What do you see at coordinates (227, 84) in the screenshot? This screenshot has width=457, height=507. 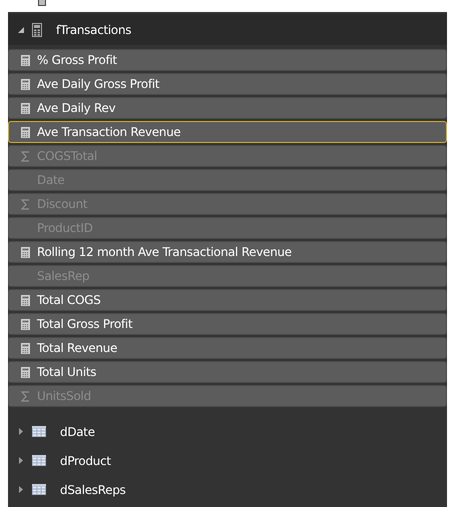 I see `field-item: Ave Daily Gross Profit` at bounding box center [227, 84].